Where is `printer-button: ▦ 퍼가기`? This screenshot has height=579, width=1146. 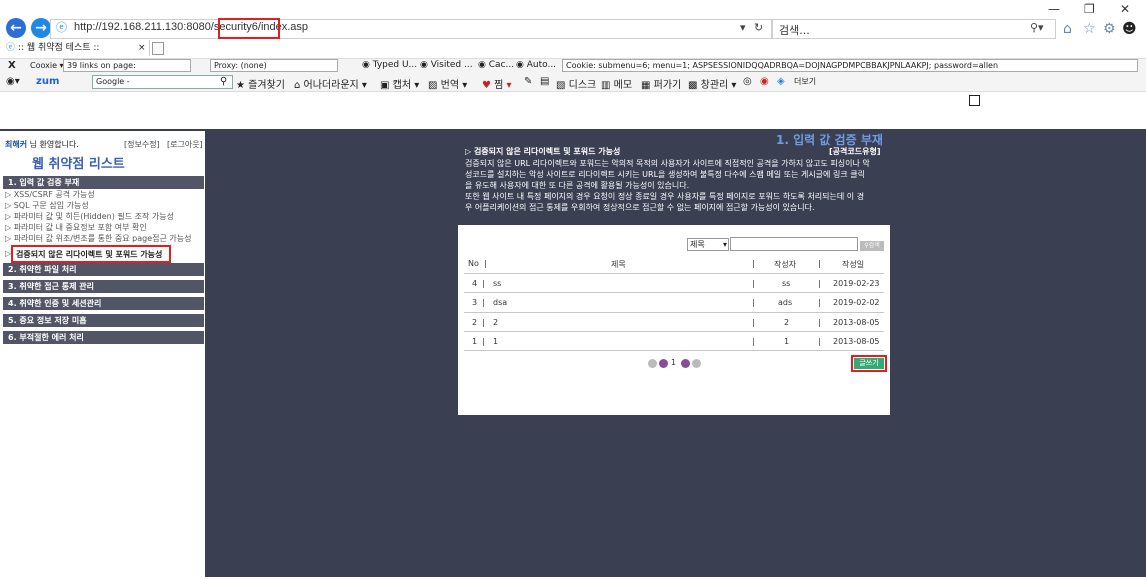 printer-button: ▦ 퍼가기 is located at coordinates (661, 83).